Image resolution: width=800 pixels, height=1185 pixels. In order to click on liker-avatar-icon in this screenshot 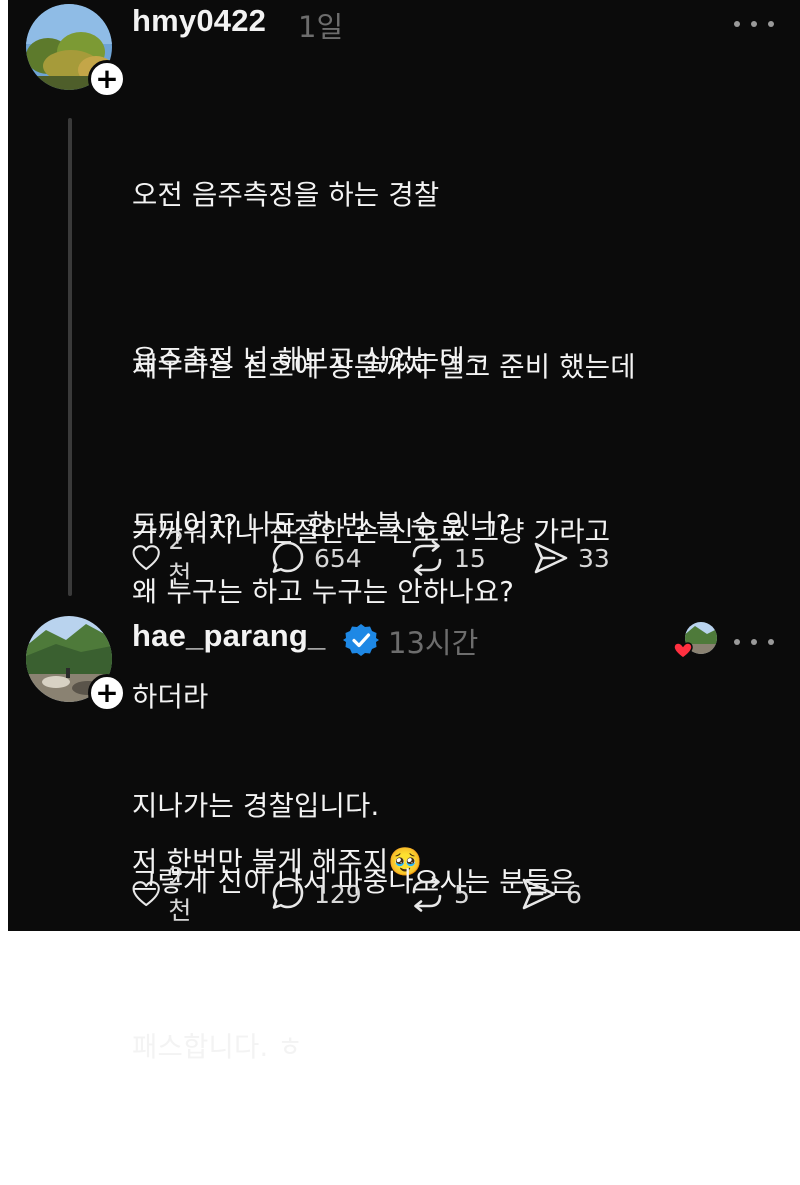, I will do `click(695, 640)`.